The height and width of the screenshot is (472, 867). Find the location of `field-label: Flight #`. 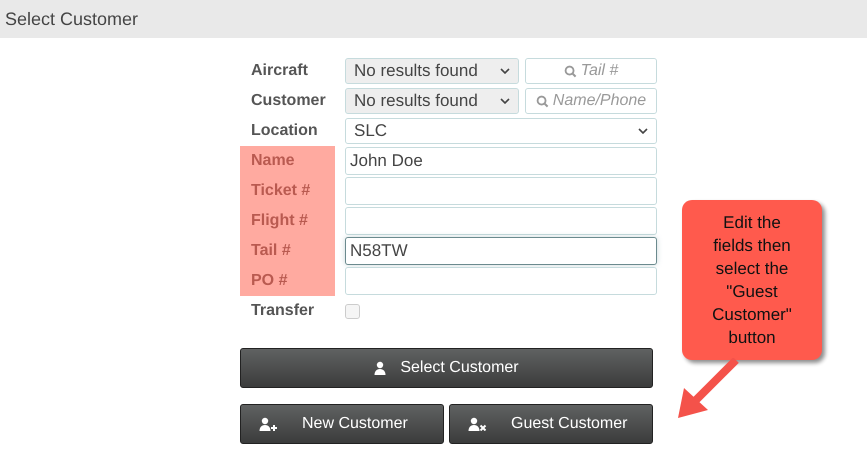

field-label: Flight # is located at coordinates (287, 221).